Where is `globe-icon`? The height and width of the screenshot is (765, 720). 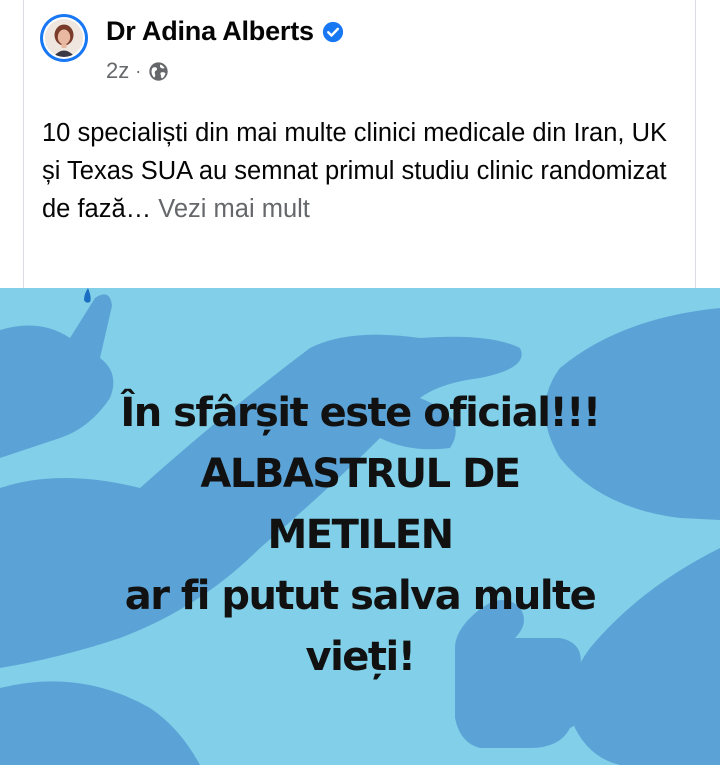 globe-icon is located at coordinates (158, 71).